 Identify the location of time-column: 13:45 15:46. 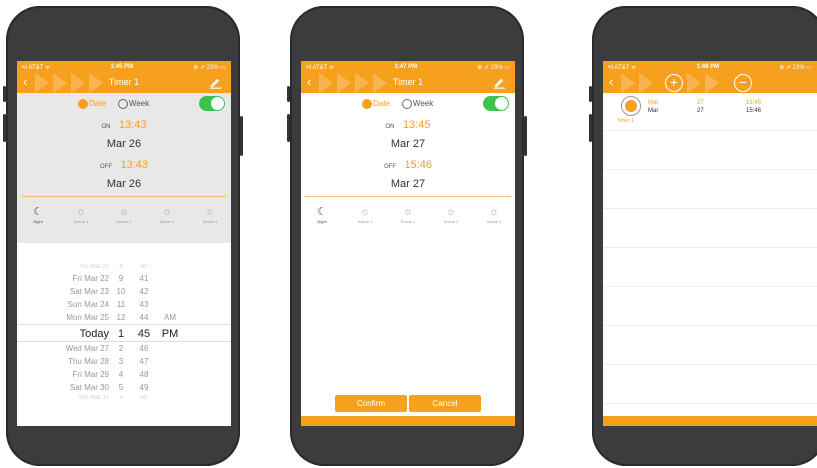
(753, 107).